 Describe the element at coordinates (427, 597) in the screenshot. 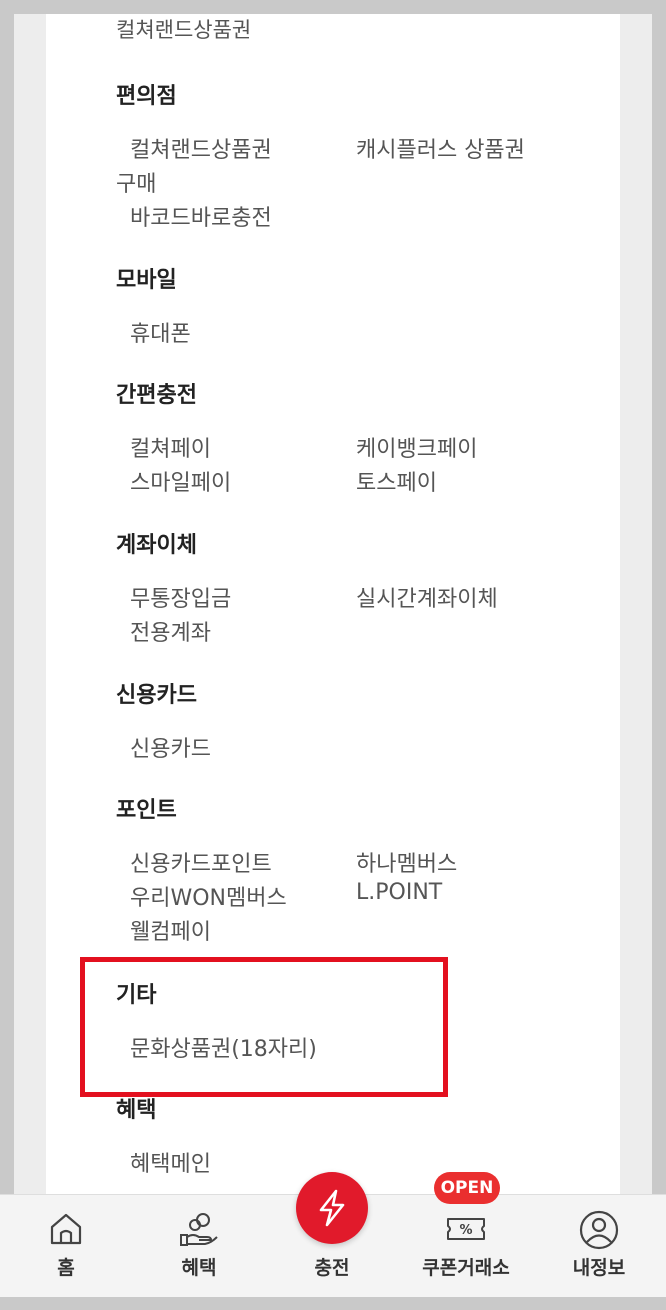

I see `menu-item-realtime-transfer: 실시간계좌이체` at that location.